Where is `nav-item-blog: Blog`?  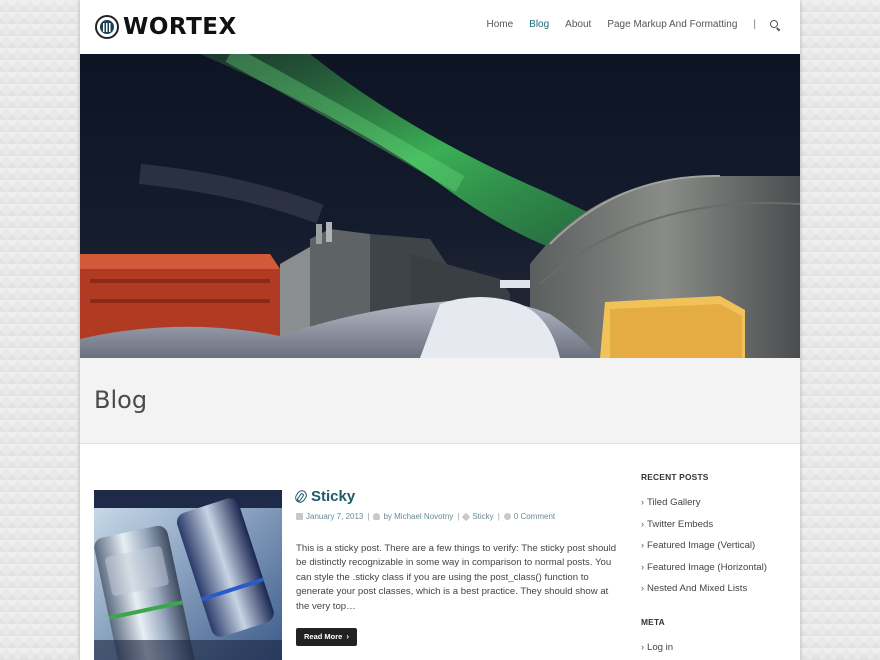 nav-item-blog: Blog is located at coordinates (539, 24).